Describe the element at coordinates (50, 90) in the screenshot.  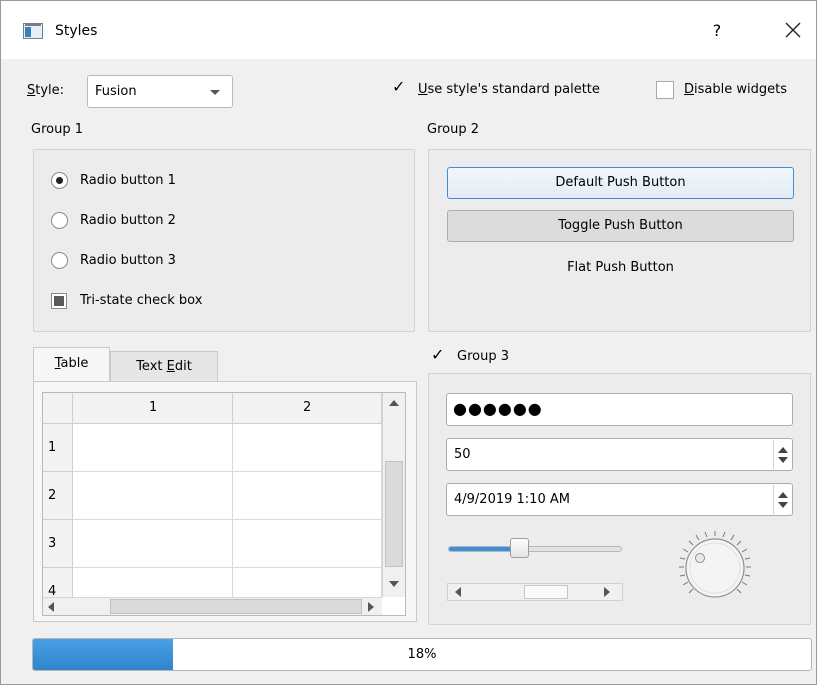
I see `style-label-rest: tyle:` at that location.